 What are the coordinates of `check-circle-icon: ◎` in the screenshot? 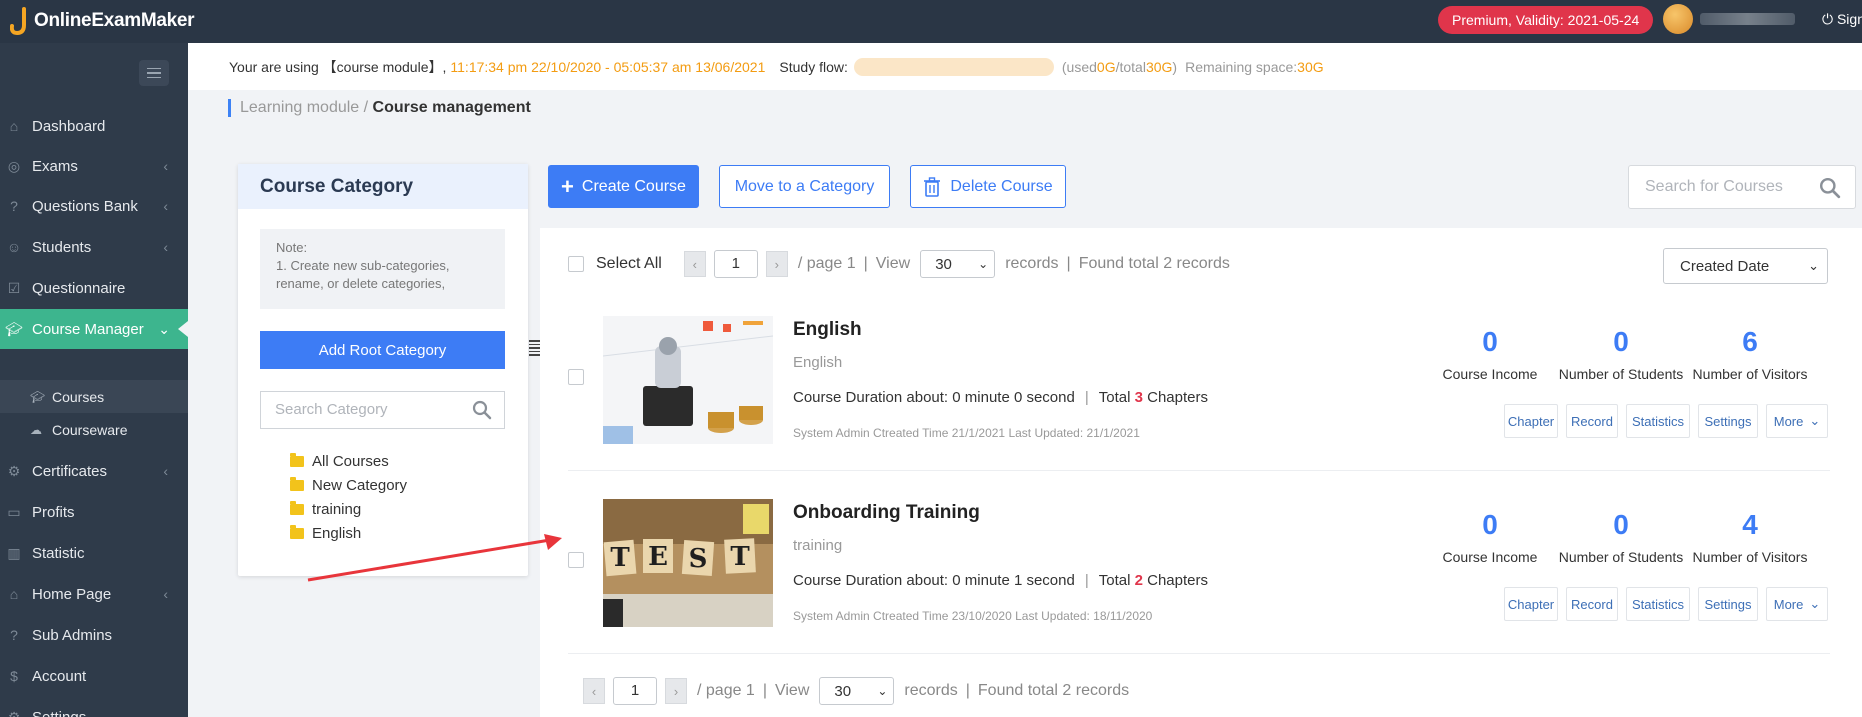 It's located at (14, 165).